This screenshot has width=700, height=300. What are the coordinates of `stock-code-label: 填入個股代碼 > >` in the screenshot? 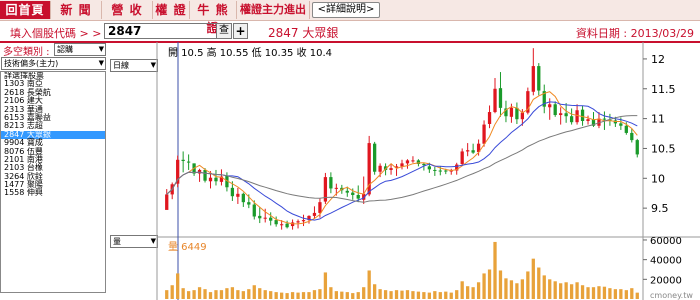 It's located at (56, 33).